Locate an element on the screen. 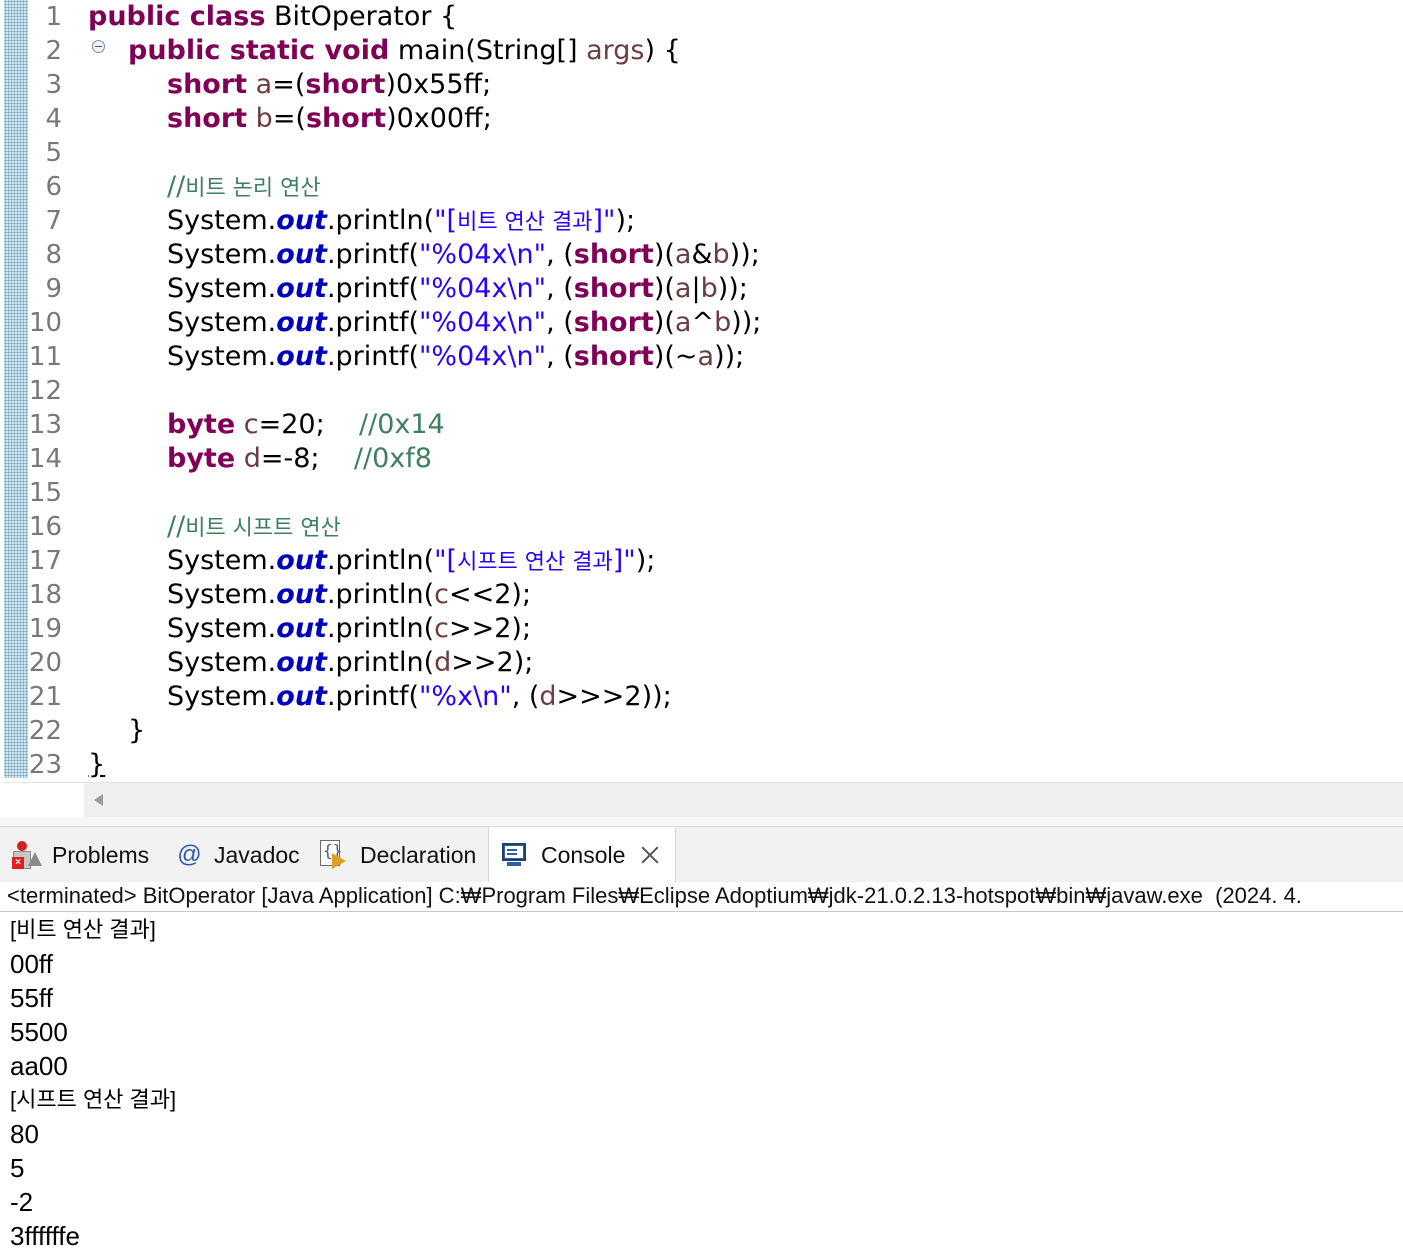 The height and width of the screenshot is (1259, 1403). line-number: 6 is located at coordinates (53, 187).